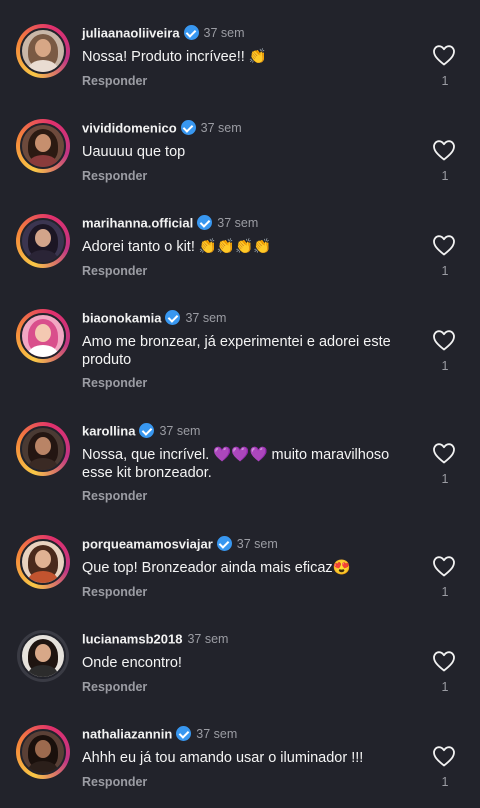 The width and height of the screenshot is (480, 808). I want to click on comment-meta: lucianamsb2018 37 sem, so click(155, 640).